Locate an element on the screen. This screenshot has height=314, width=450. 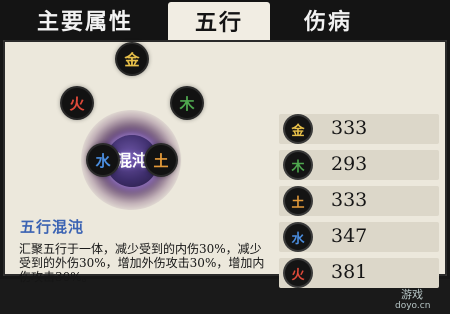
watermark-line2: doyo.cn is located at coordinates (413, 306).